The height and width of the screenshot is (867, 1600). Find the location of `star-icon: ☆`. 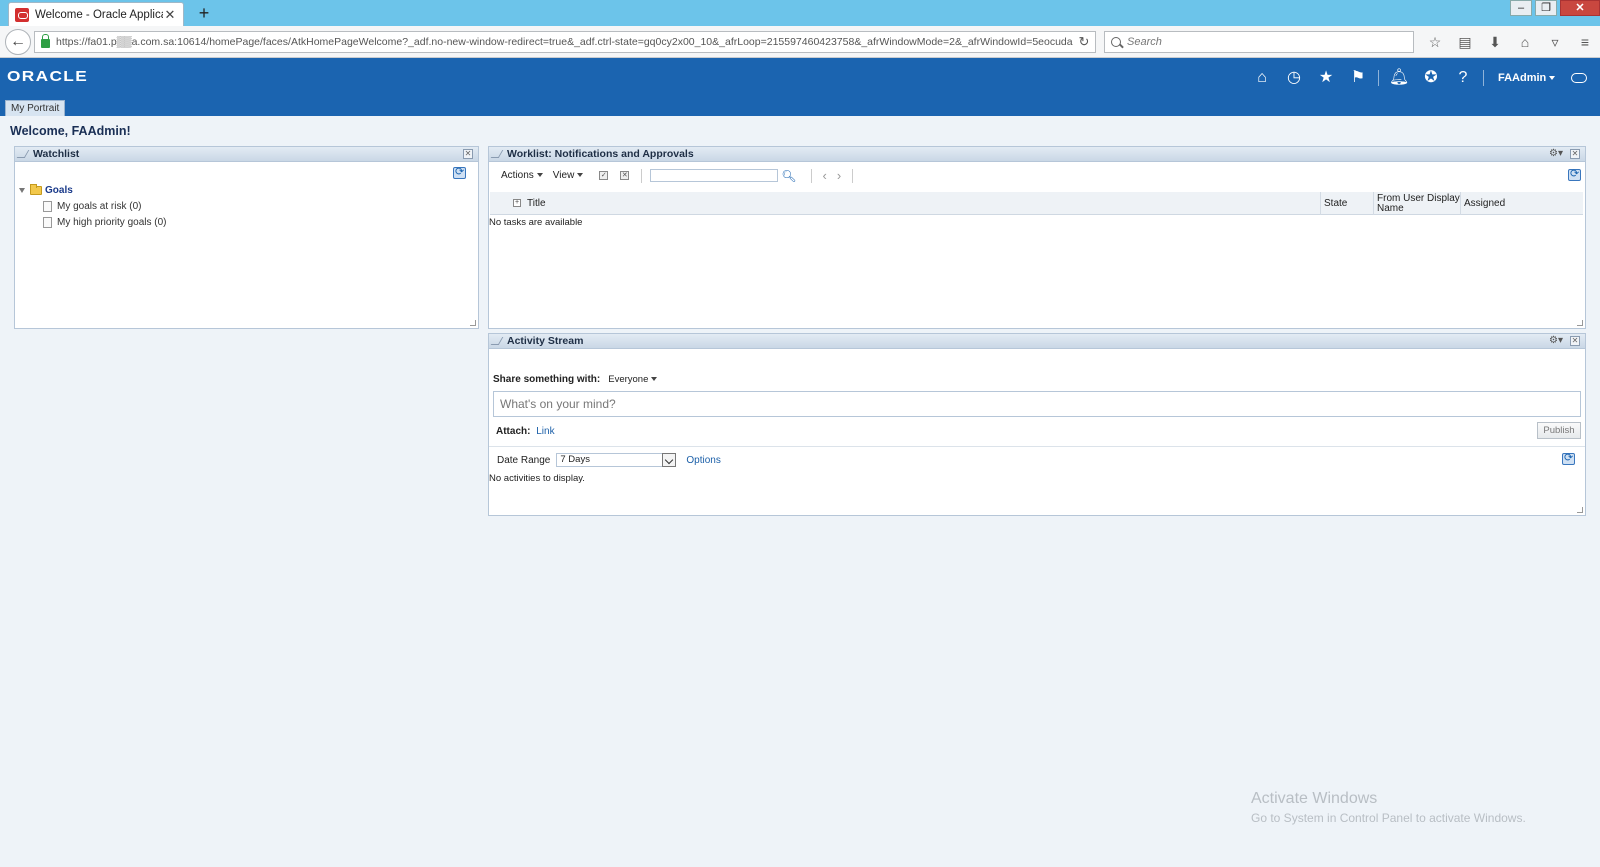

star-icon: ☆ is located at coordinates (1435, 42).